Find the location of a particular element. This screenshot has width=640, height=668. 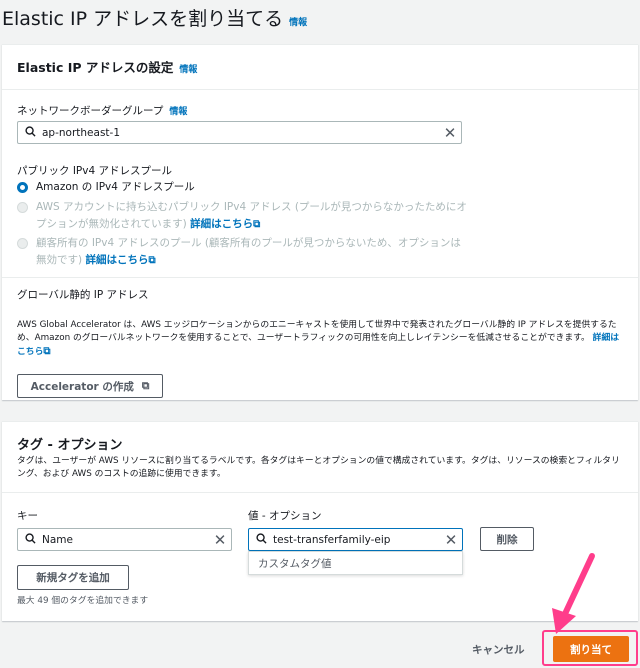

page-title: Elastic IP アドレスを割り当てる 情報 is located at coordinates (155, 19).